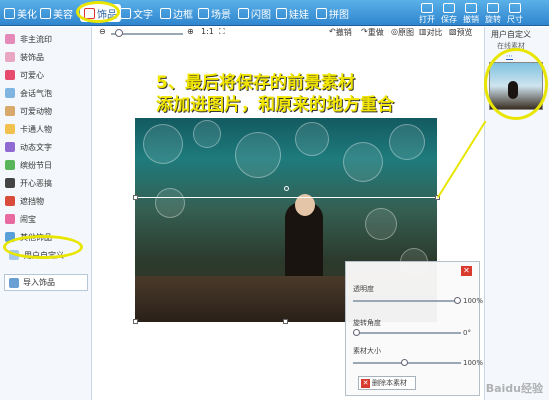 The height and width of the screenshot is (400, 549). I want to click on zoom-slider-knob, so click(119, 33).